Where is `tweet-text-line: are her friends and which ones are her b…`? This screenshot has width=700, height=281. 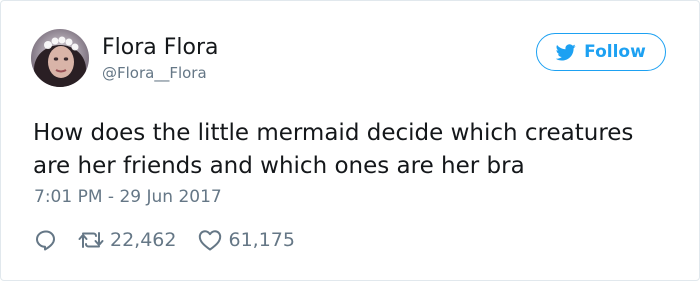 tweet-text-line: are her friends and which ones are her b… is located at coordinates (279, 166).